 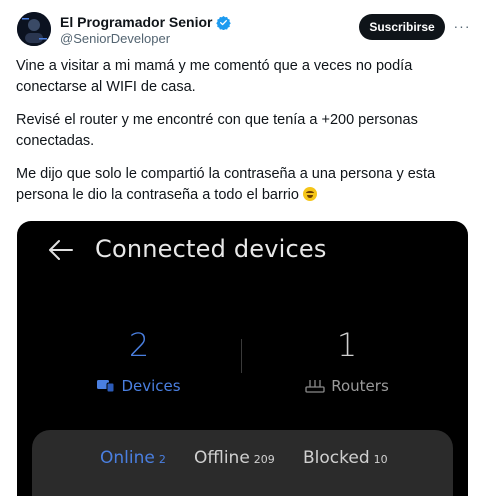 What do you see at coordinates (139, 345) in the screenshot?
I see `devices-count: 2` at bounding box center [139, 345].